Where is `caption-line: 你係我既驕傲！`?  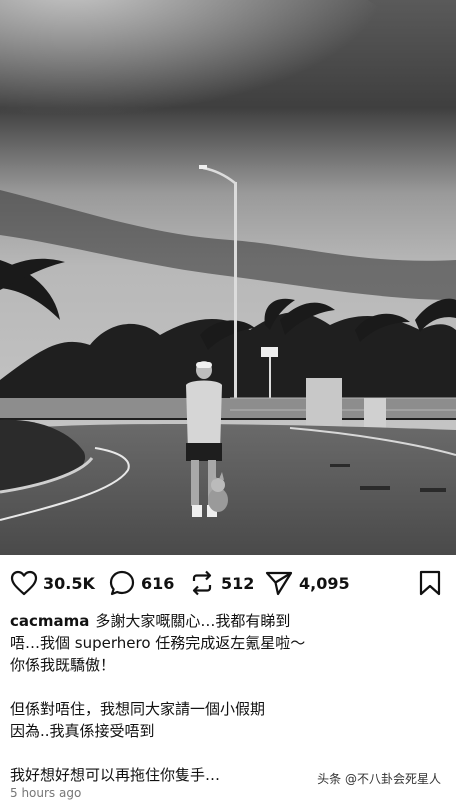
caption-line: 你係我既驕傲！ is located at coordinates (63, 665).